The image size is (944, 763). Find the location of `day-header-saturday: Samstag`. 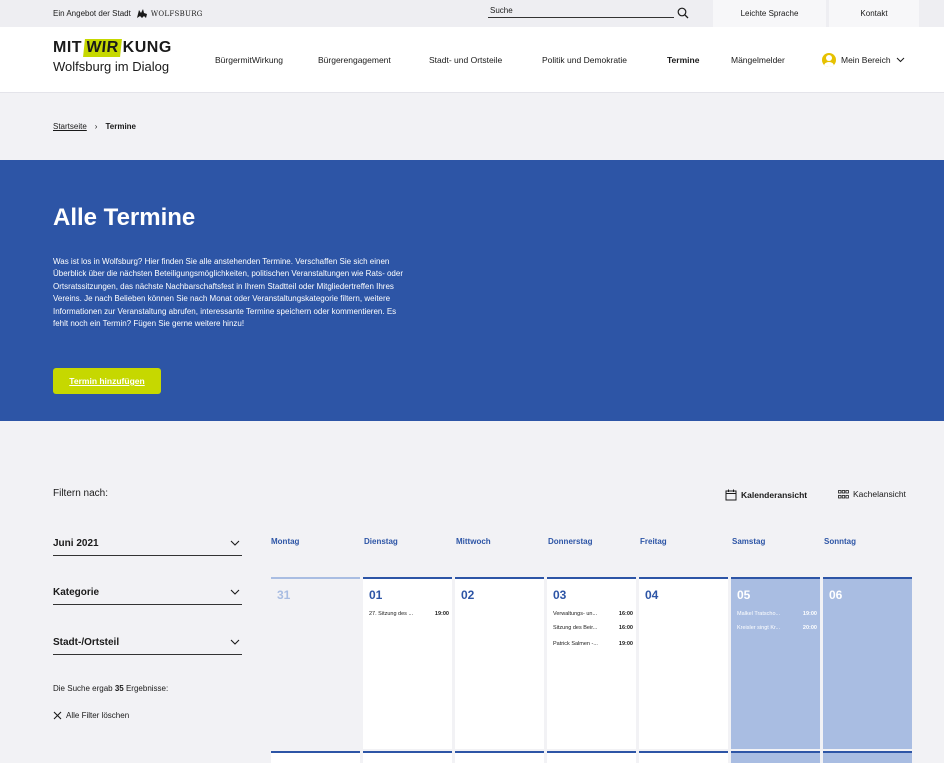

day-header-saturday: Samstag is located at coordinates (749, 541).